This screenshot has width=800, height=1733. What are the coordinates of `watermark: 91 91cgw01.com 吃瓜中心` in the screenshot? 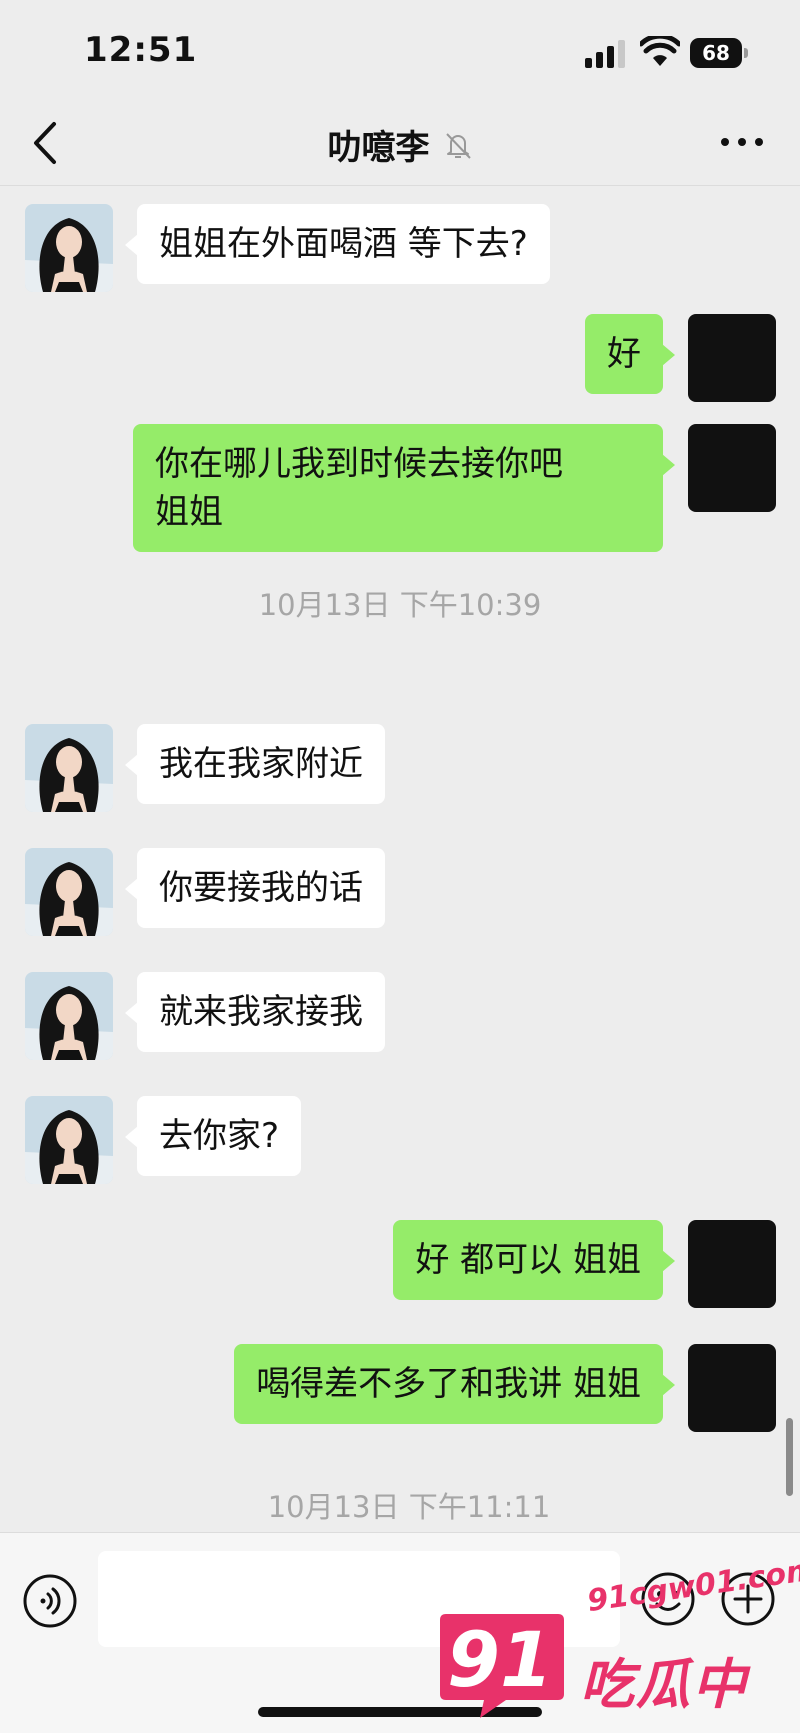 It's located at (615, 1642).